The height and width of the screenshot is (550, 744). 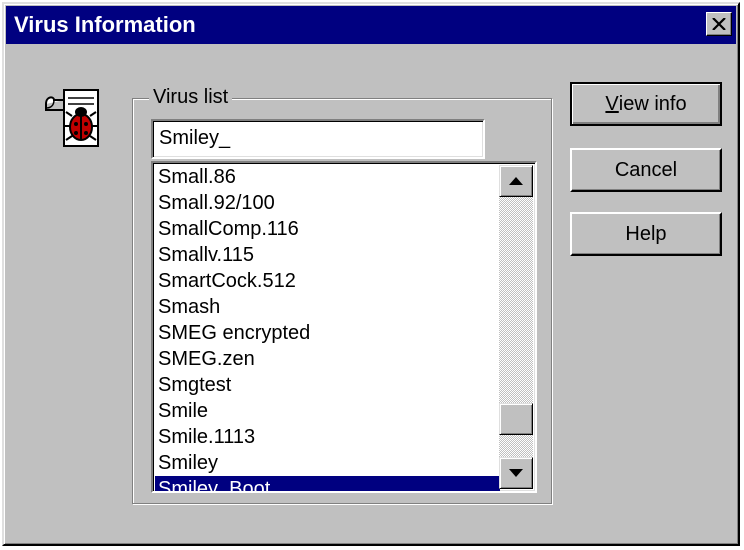 I want to click on list-item: Smallv.115, so click(x=327, y=255).